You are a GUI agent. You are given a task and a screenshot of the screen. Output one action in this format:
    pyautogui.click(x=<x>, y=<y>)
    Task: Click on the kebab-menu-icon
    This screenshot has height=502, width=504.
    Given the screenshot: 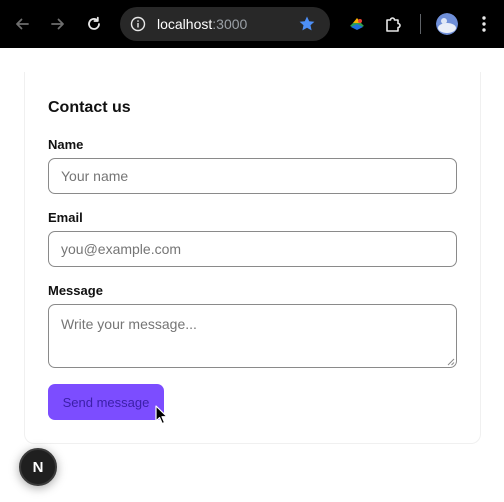 What is the action you would take?
    pyautogui.click(x=484, y=24)
    